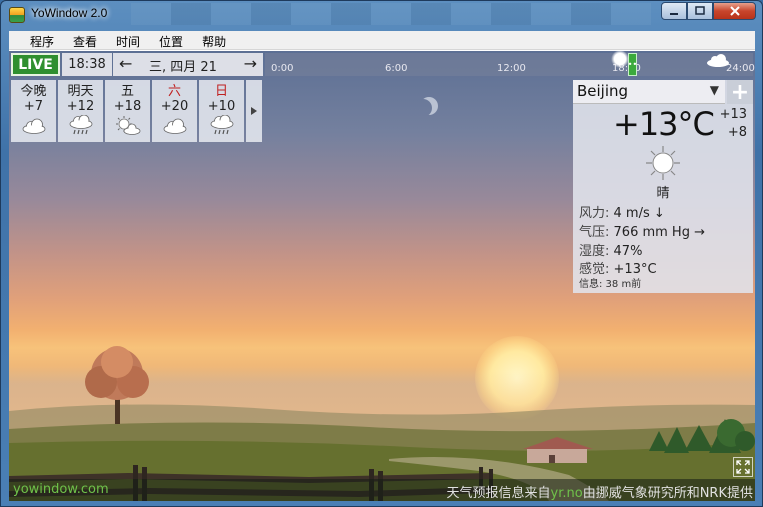 This screenshot has height=507, width=763. What do you see at coordinates (216, 40) in the screenshot?
I see `menu-help: 帮助` at bounding box center [216, 40].